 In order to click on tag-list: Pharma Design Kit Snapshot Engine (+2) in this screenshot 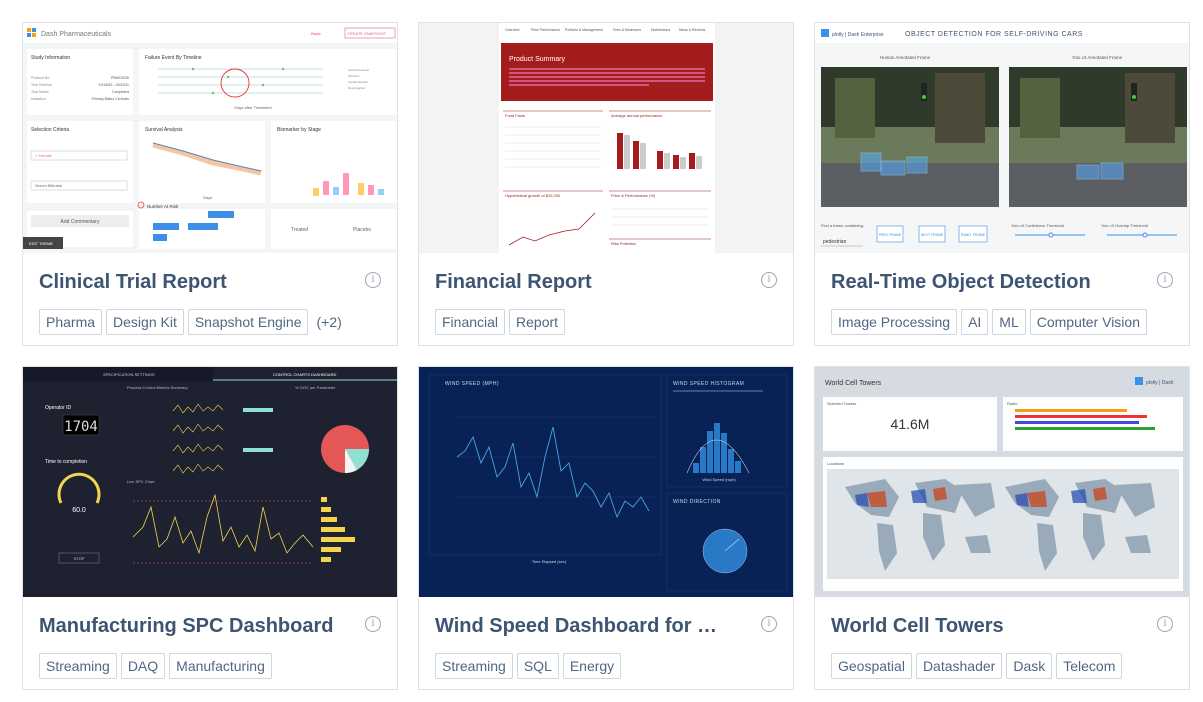, I will do `click(190, 322)`.